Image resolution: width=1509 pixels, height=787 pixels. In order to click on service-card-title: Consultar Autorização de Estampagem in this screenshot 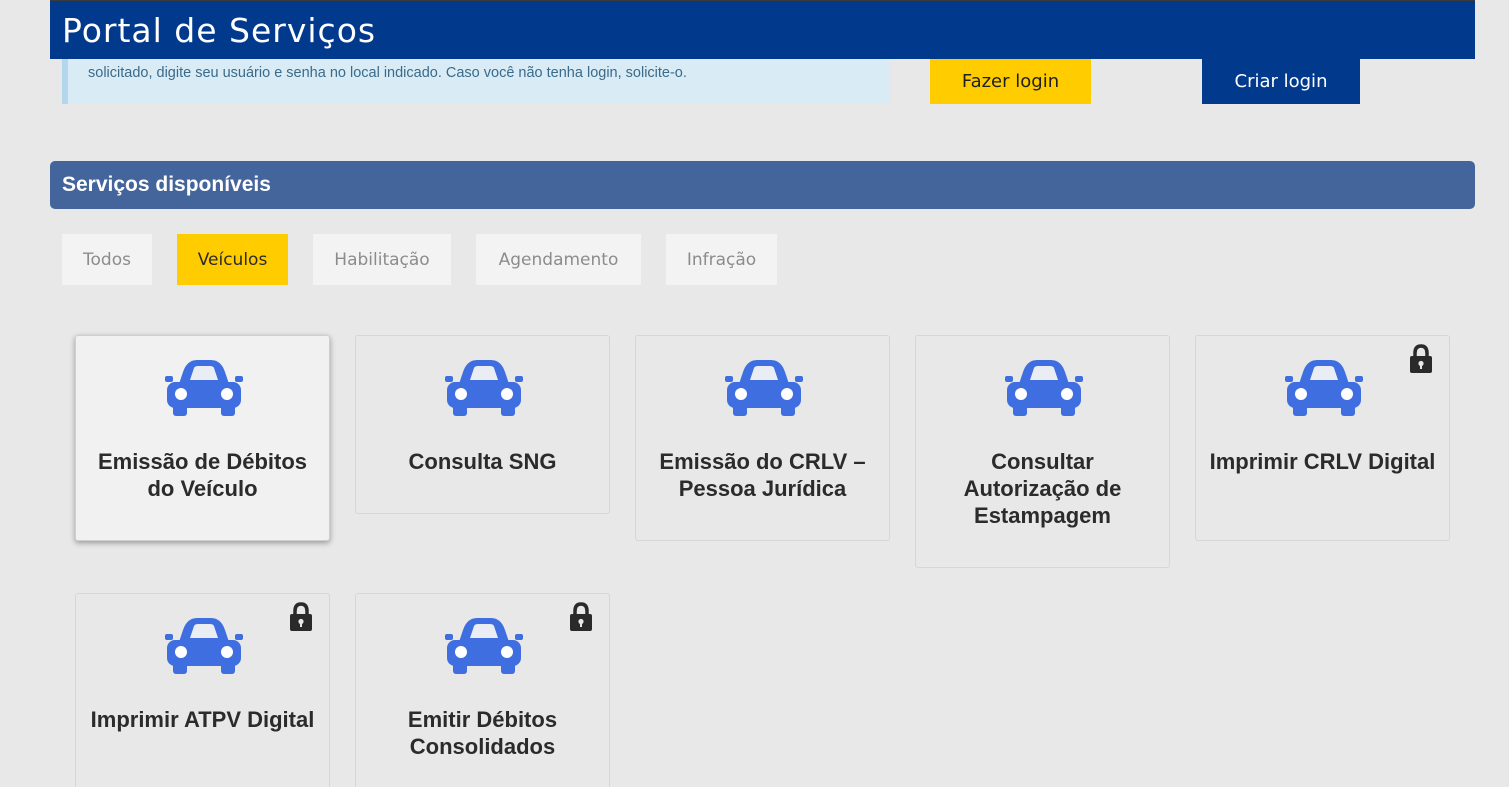, I will do `click(1042, 488)`.